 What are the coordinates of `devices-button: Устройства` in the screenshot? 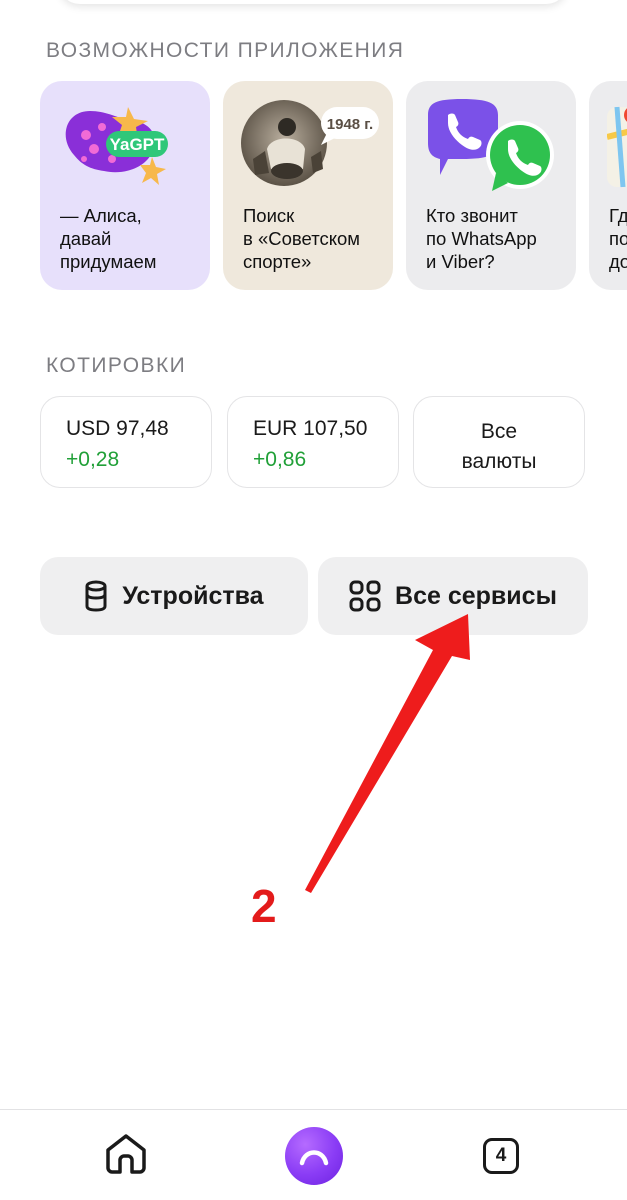 It's located at (174, 596).